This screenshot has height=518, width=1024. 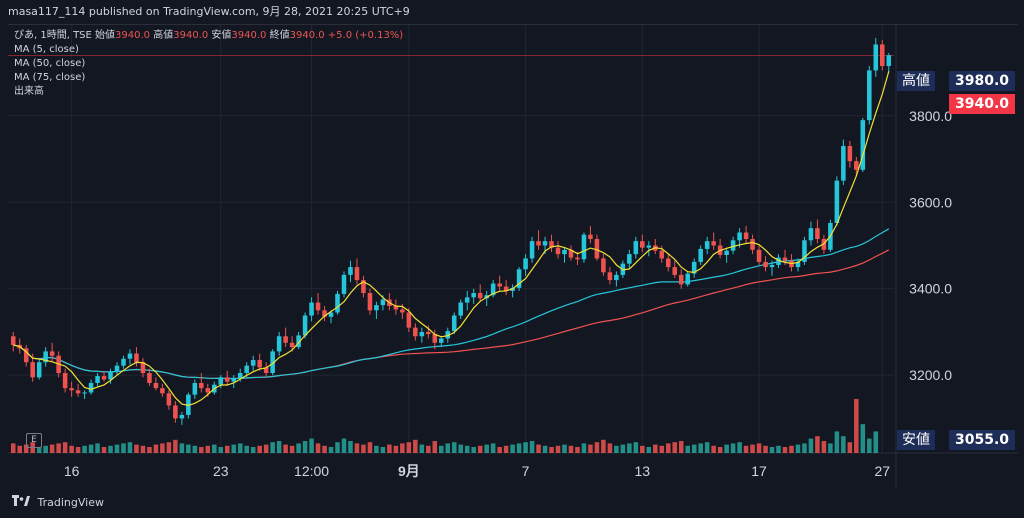 I want to click on low-tag-label: 安値, so click(x=916, y=440).